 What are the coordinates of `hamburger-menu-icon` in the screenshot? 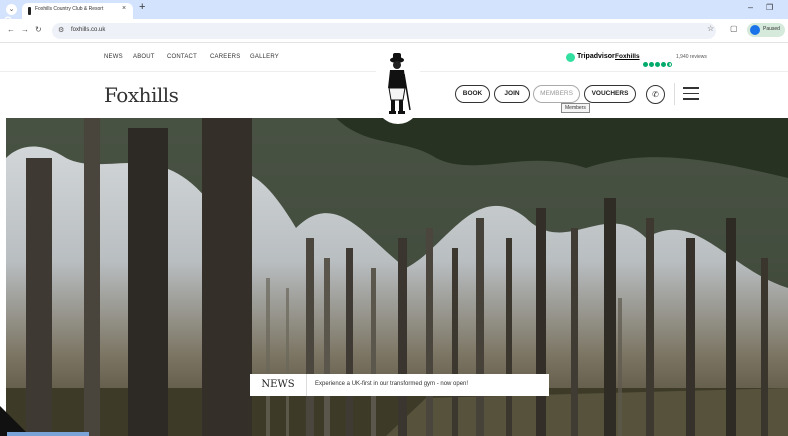 It's located at (691, 94).